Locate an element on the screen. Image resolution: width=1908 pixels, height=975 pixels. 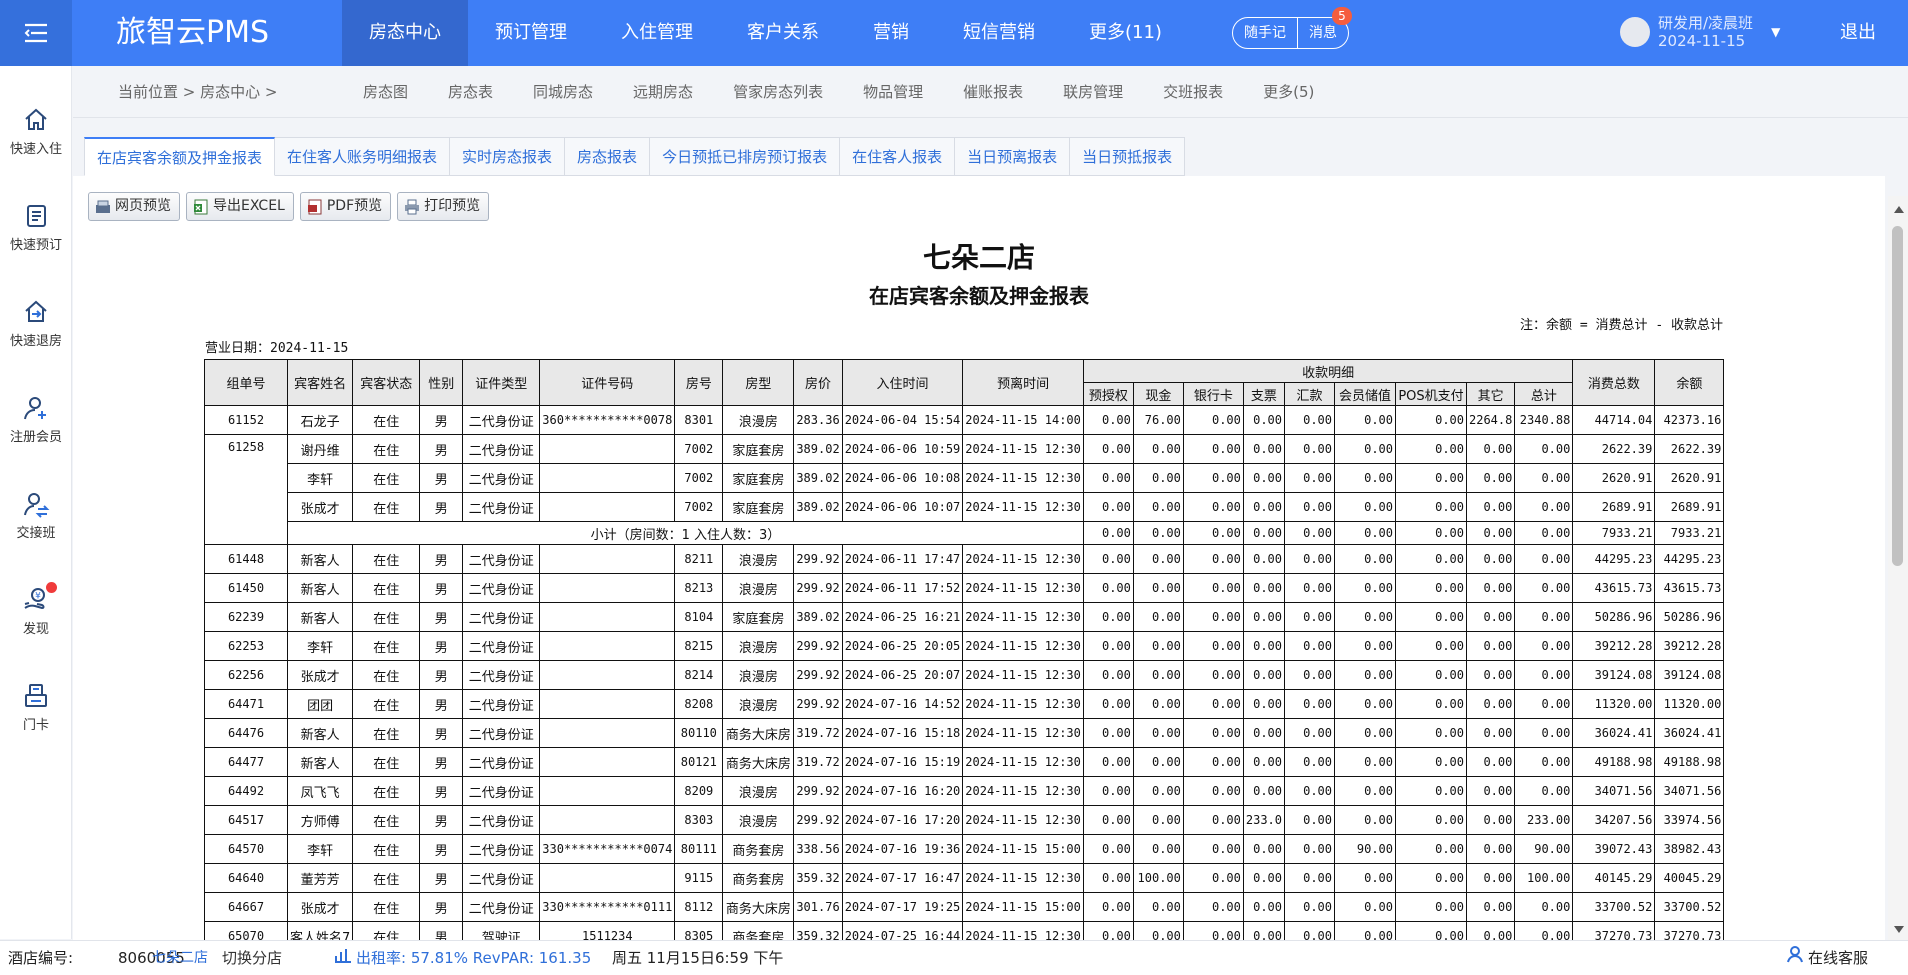
cell-room-no: 8213 is located at coordinates (699, 588).